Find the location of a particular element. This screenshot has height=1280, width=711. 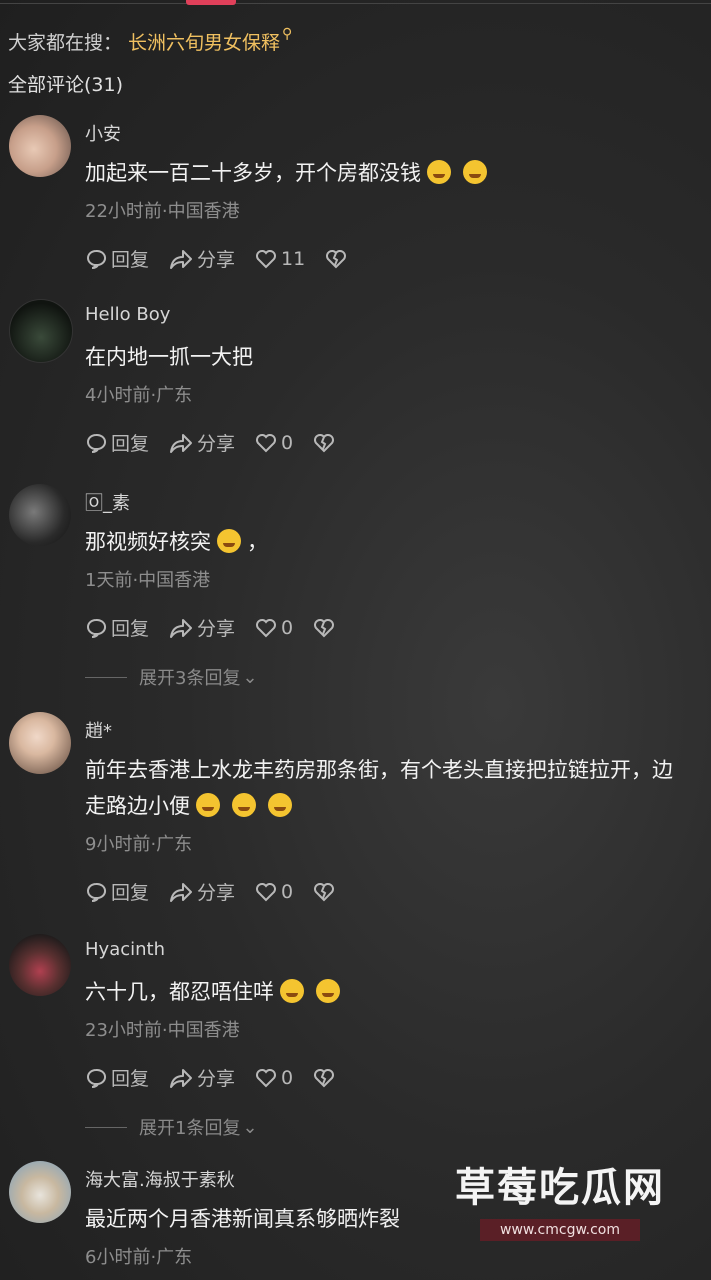

watermark-title: 草莓吃瓜网 is located at coordinates (560, 1188).